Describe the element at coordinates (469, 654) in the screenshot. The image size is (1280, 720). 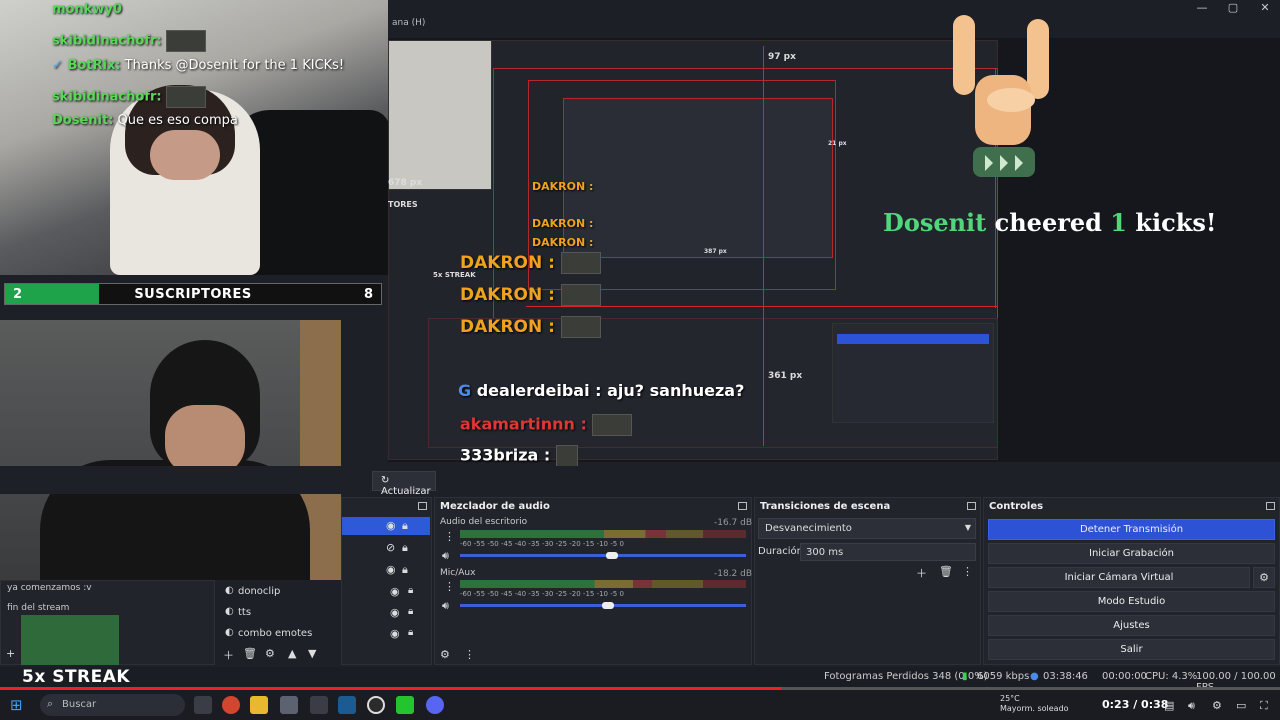
I see `mixer-menu-icon: ⋮` at that location.